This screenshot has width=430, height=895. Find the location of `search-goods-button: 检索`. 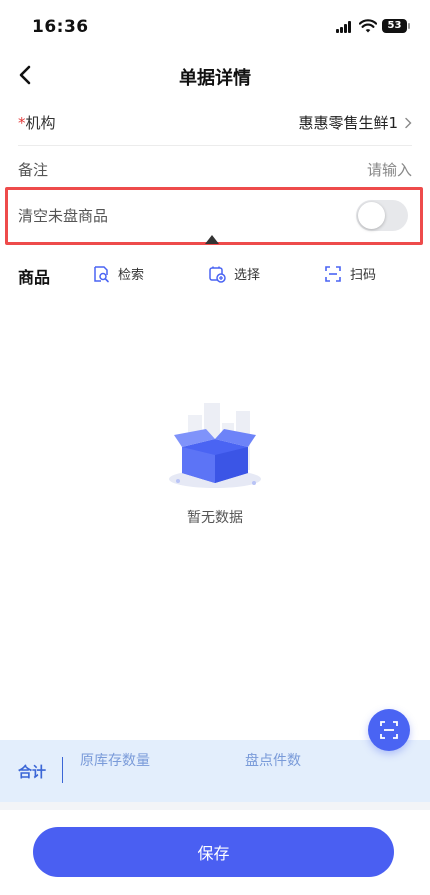

search-goods-button: 检索 is located at coordinates (118, 273).